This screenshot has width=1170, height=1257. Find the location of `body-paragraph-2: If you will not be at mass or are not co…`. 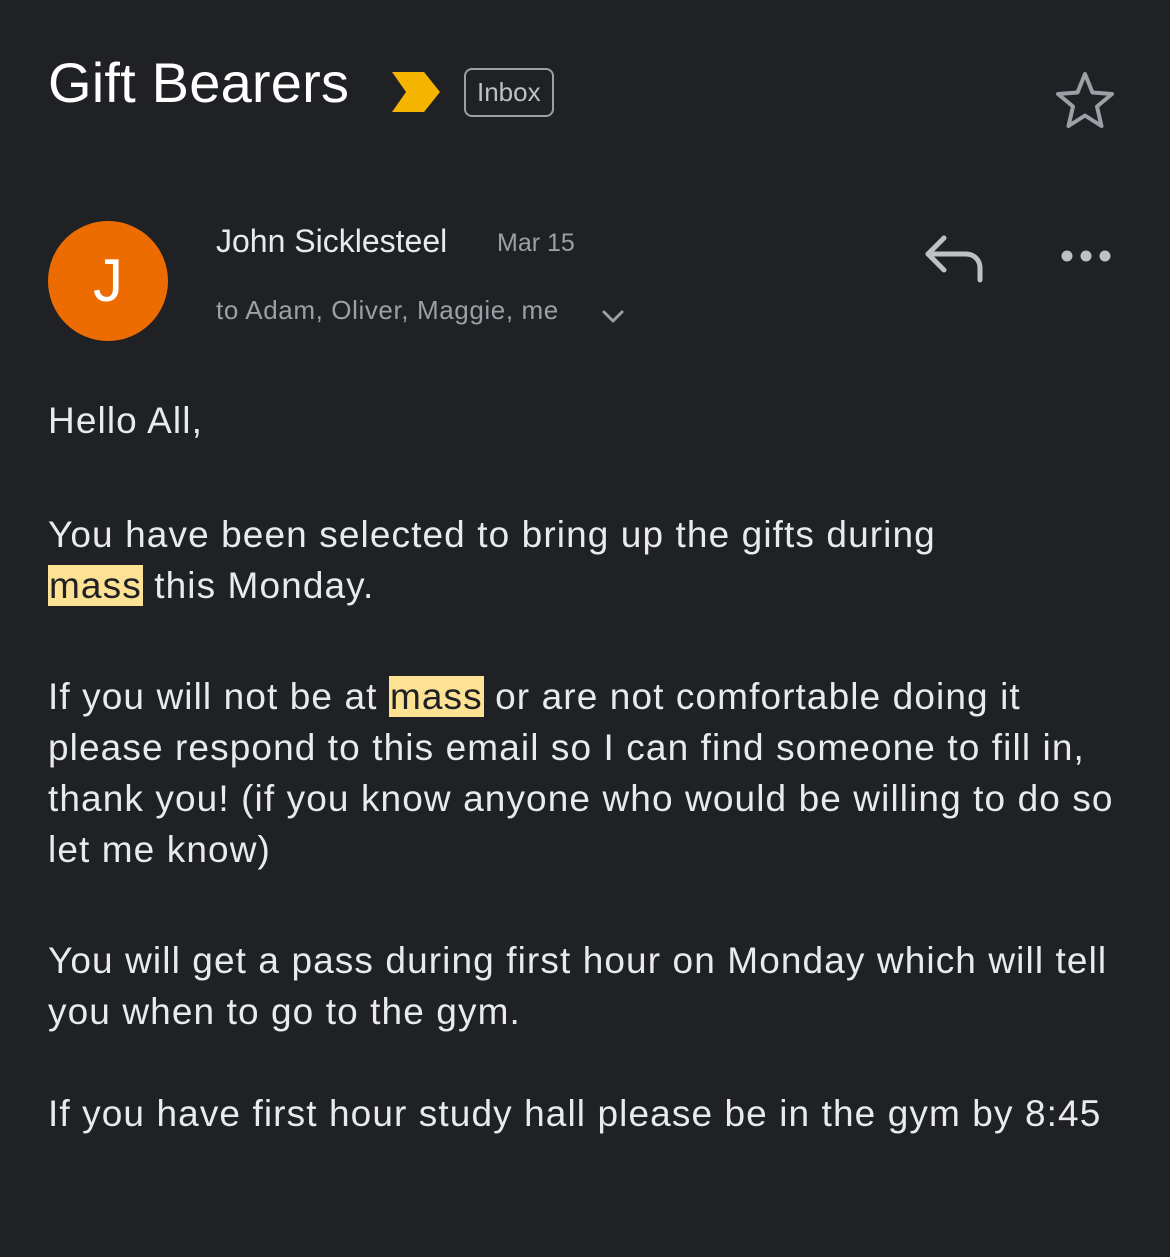

body-paragraph-2: If you will not be at mass or are not co… is located at coordinates (588, 773).